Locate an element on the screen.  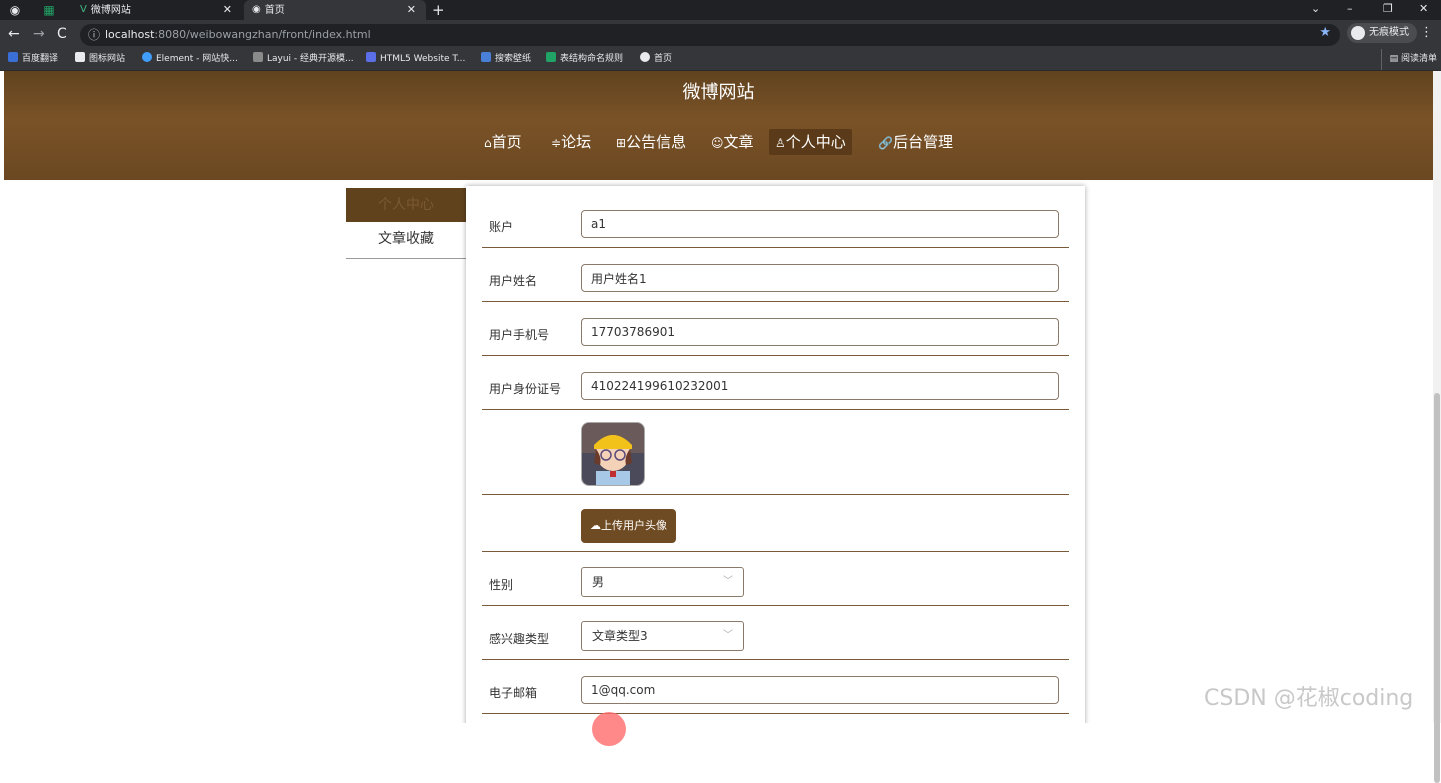
email-label: 电子邮箱 is located at coordinates (513, 693).